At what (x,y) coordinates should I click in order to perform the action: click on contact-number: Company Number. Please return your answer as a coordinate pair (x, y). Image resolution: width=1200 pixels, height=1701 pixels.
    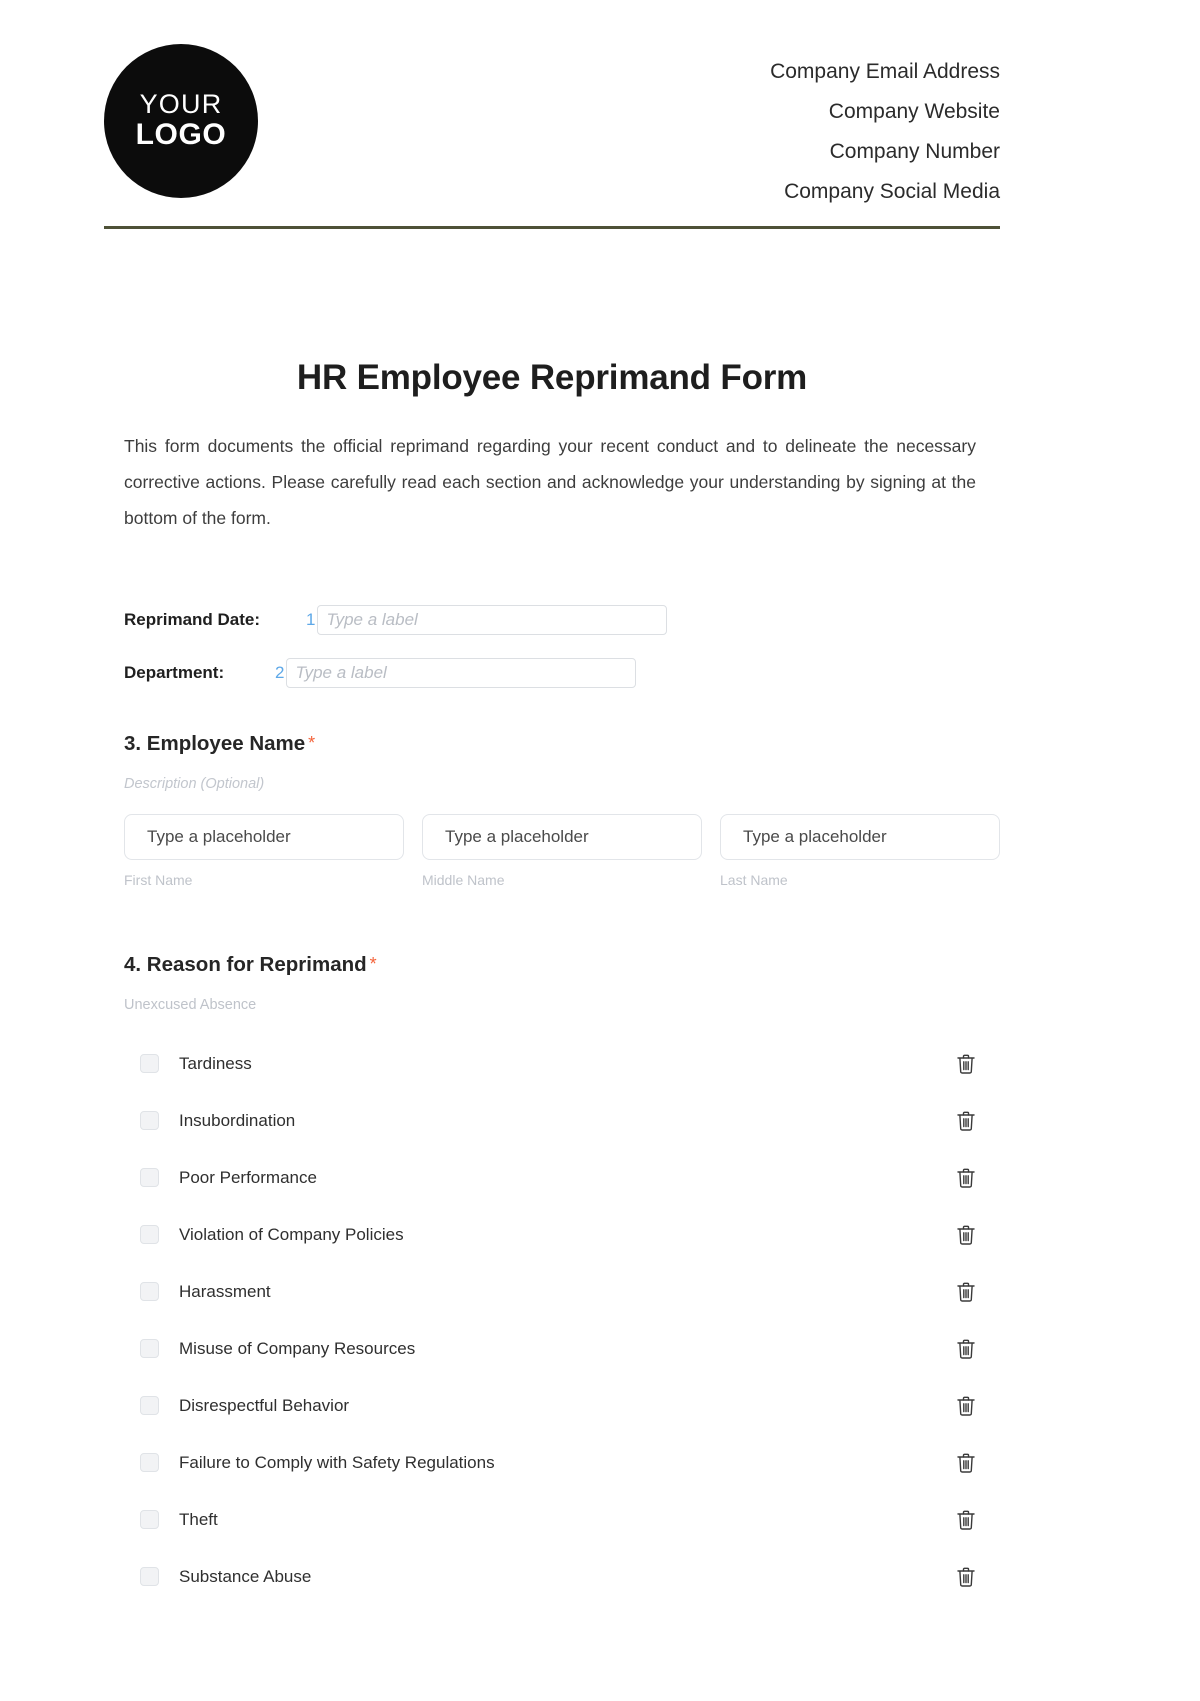
    Looking at the image, I should click on (914, 151).